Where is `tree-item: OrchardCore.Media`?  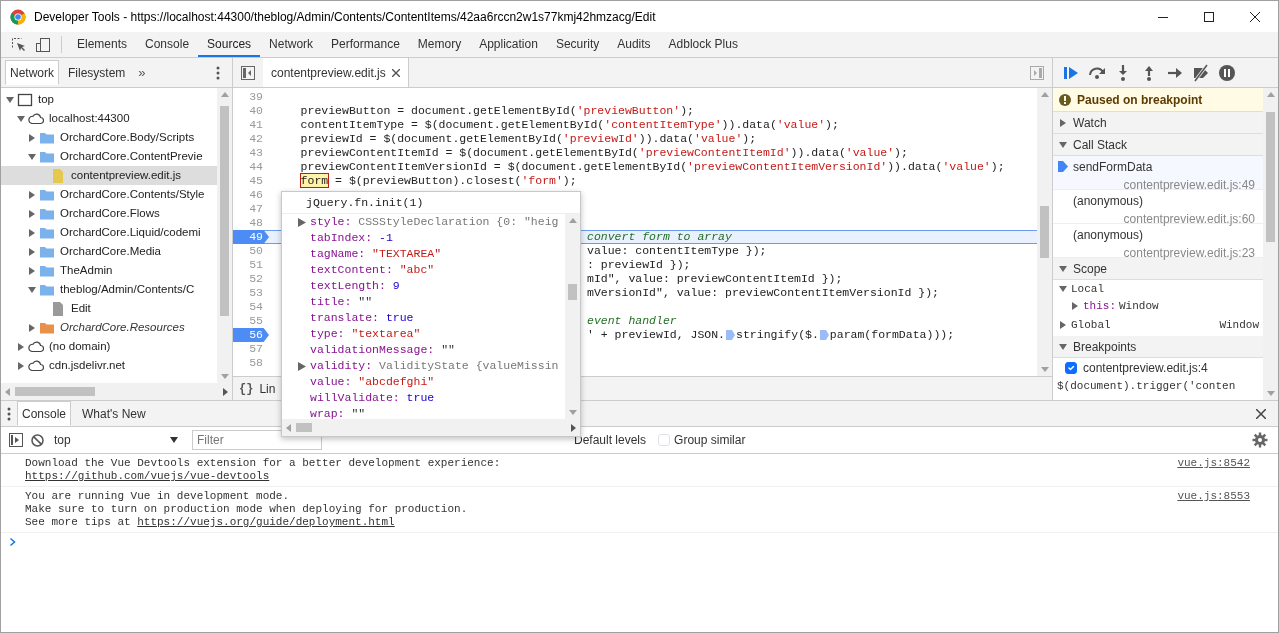
tree-item: OrchardCore.Media is located at coordinates (109, 251).